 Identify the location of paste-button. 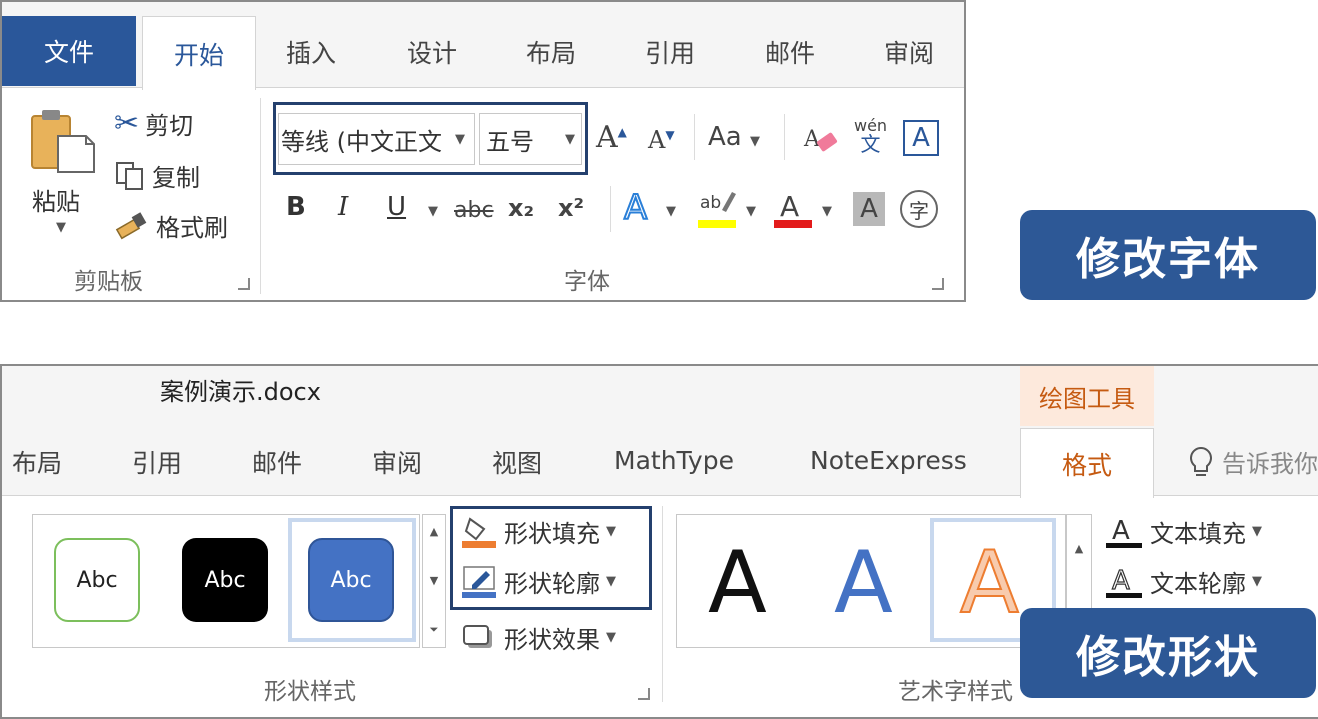
(63, 143).